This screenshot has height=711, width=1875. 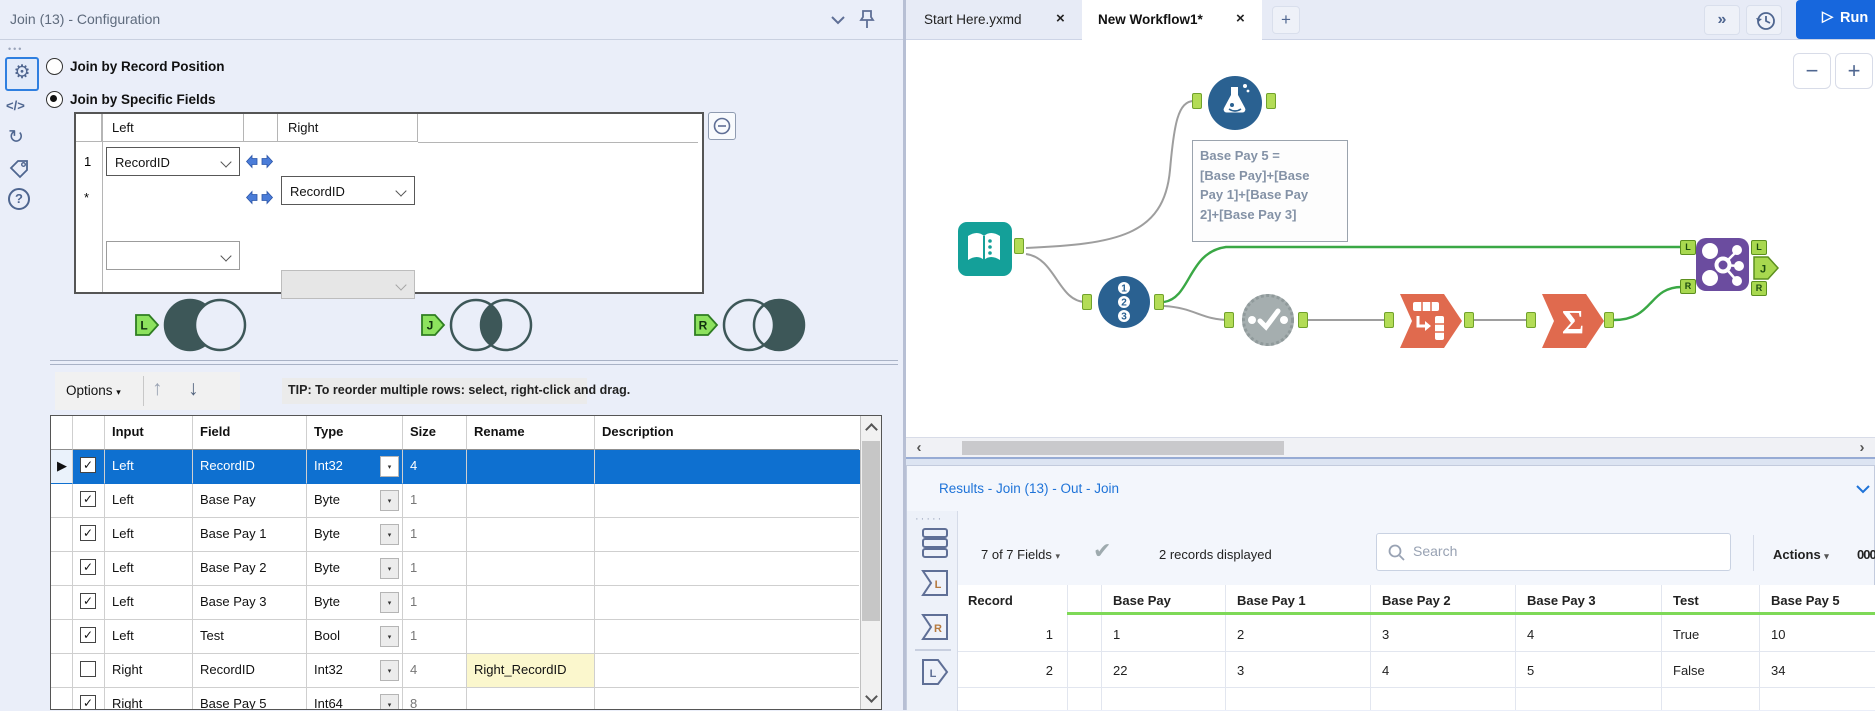 What do you see at coordinates (355, 671) in the screenshot?
I see `cell-type: Int32 ▾` at bounding box center [355, 671].